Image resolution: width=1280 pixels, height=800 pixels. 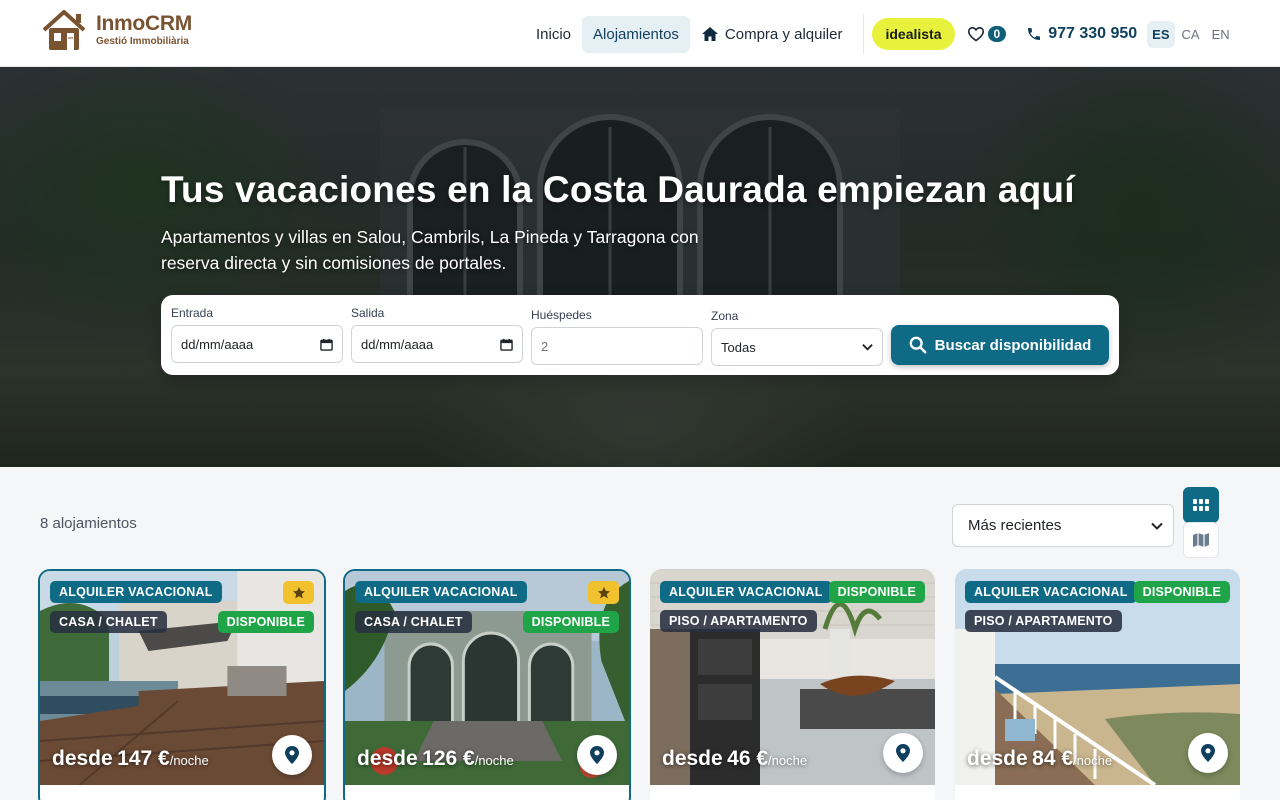 I want to click on language-switcher: ES CA EN, so click(x=1191, y=34).